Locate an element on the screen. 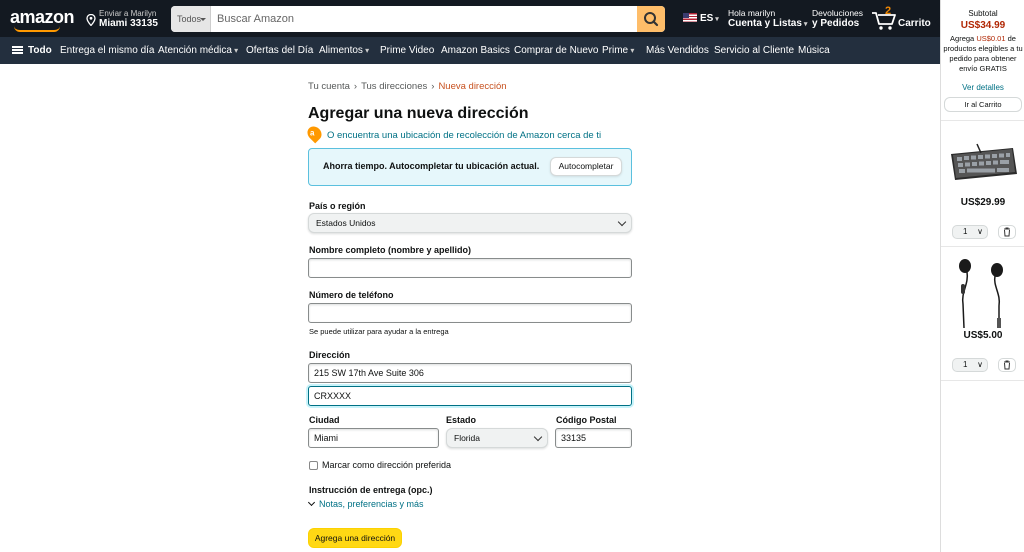 The width and height of the screenshot is (1024, 552). deliver-line2: Miami 33135 is located at coordinates (128, 23).